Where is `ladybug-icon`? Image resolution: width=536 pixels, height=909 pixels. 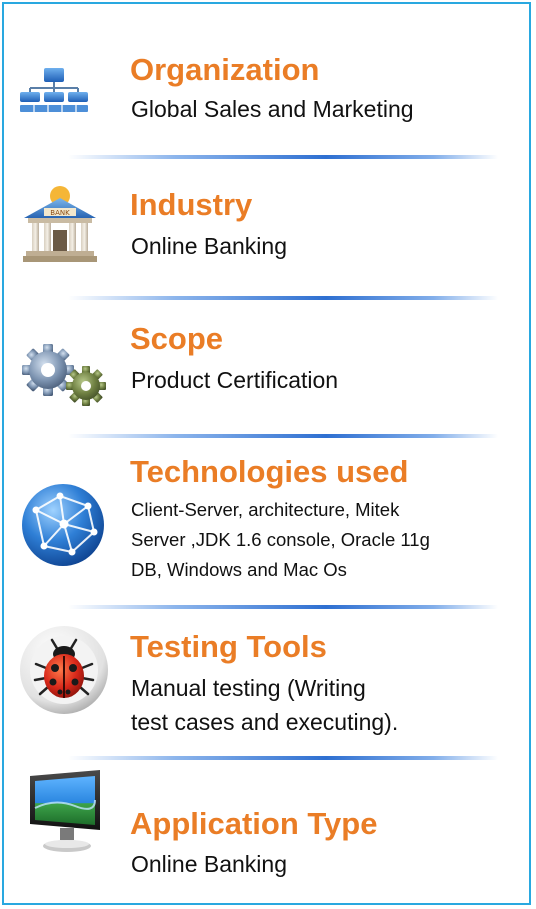
ladybug-icon is located at coordinates (64, 670).